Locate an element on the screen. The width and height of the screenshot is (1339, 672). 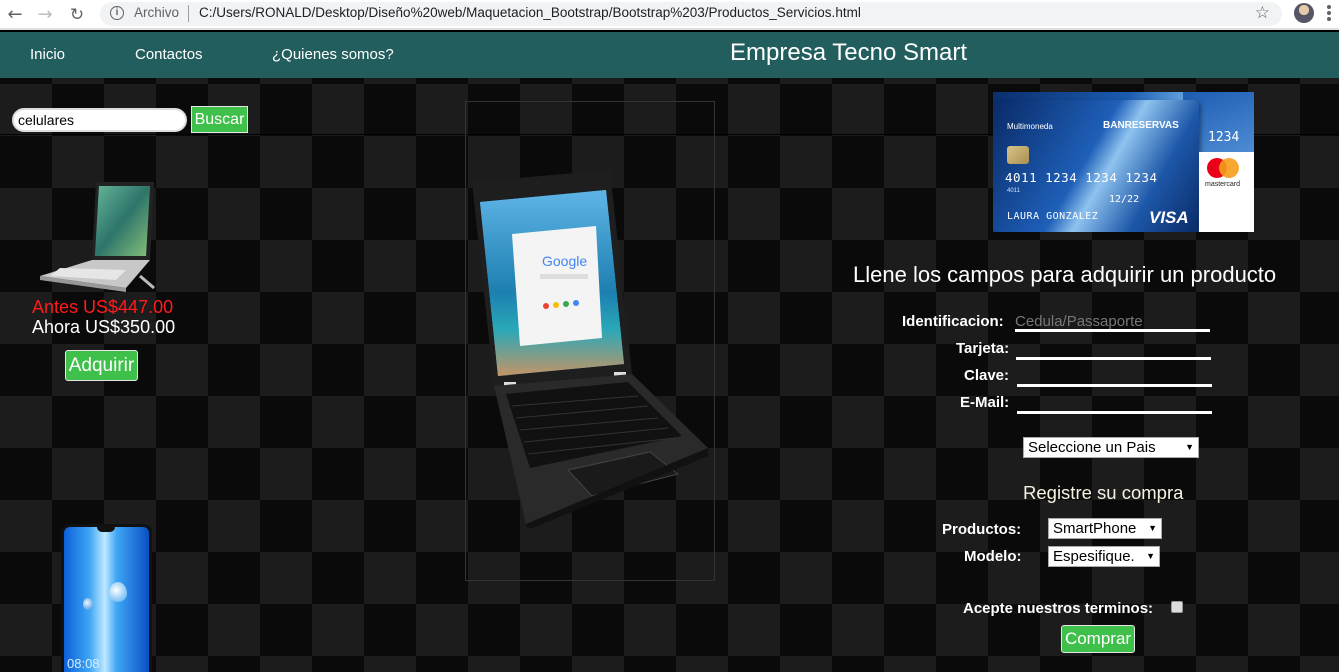
file-scheme-label: Archivo is located at coordinates (157, 12).